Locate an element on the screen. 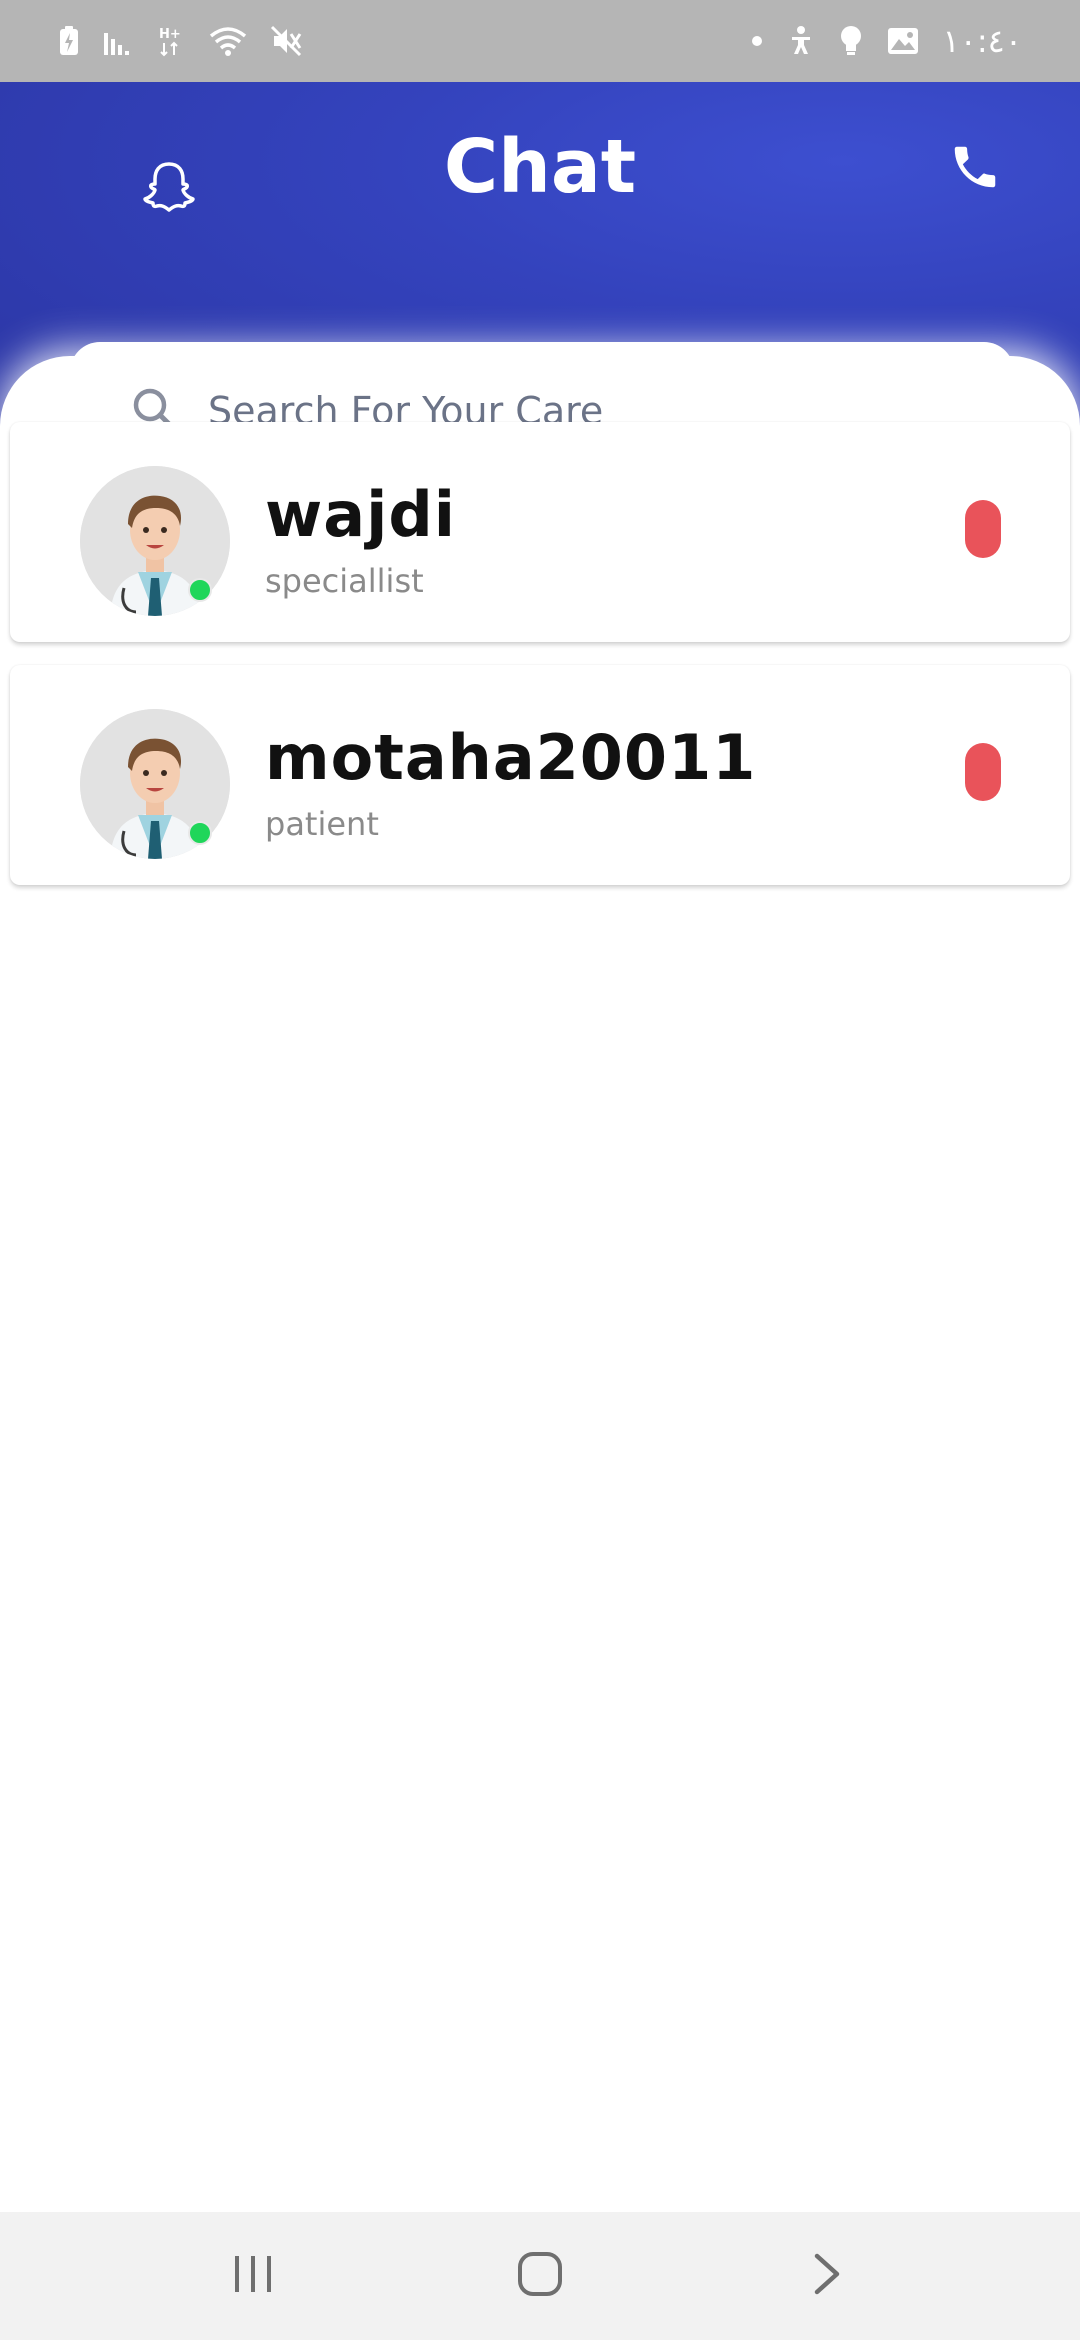  chat-list-item: motaha20011 patient is located at coordinates (540, 775).